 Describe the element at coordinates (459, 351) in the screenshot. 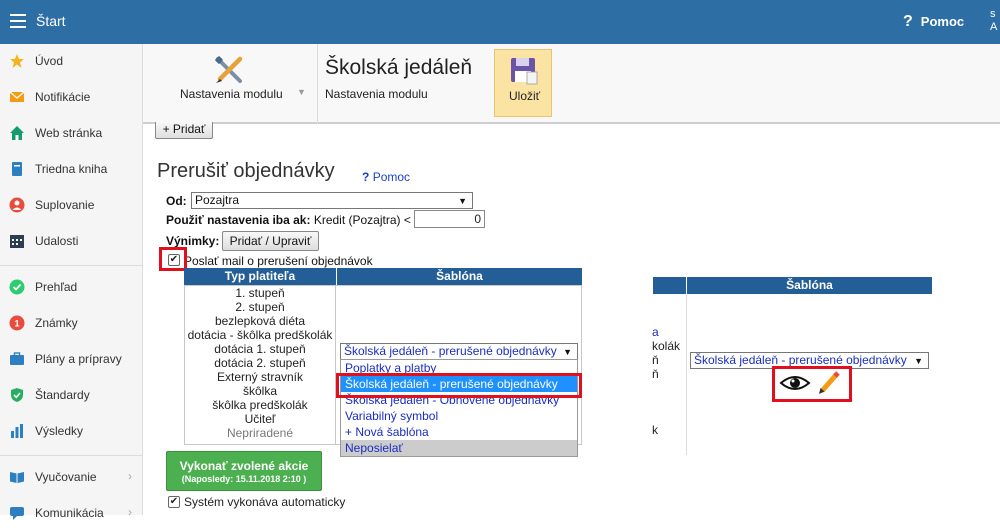

I see `template-select: Školská jedáleň - prerušené objednávky ▼` at that location.